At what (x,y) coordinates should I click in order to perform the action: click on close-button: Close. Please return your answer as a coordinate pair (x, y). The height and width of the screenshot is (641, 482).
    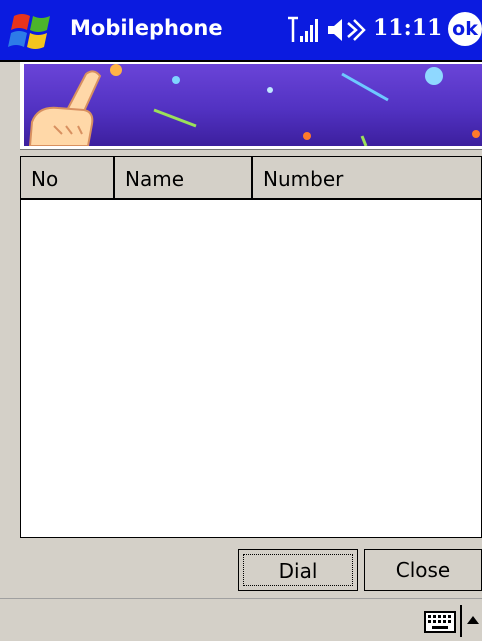
    Looking at the image, I should click on (423, 570).